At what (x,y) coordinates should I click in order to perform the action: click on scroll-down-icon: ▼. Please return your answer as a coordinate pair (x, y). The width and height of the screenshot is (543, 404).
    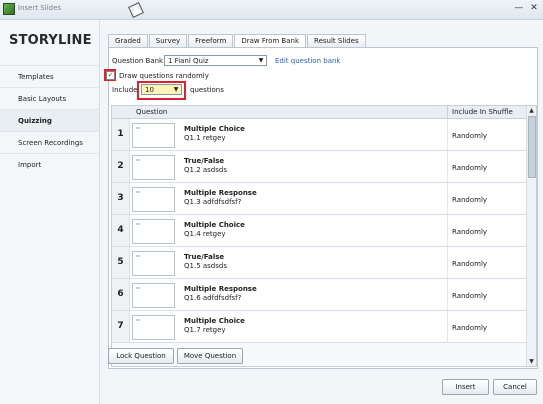
    Looking at the image, I should click on (531, 361).